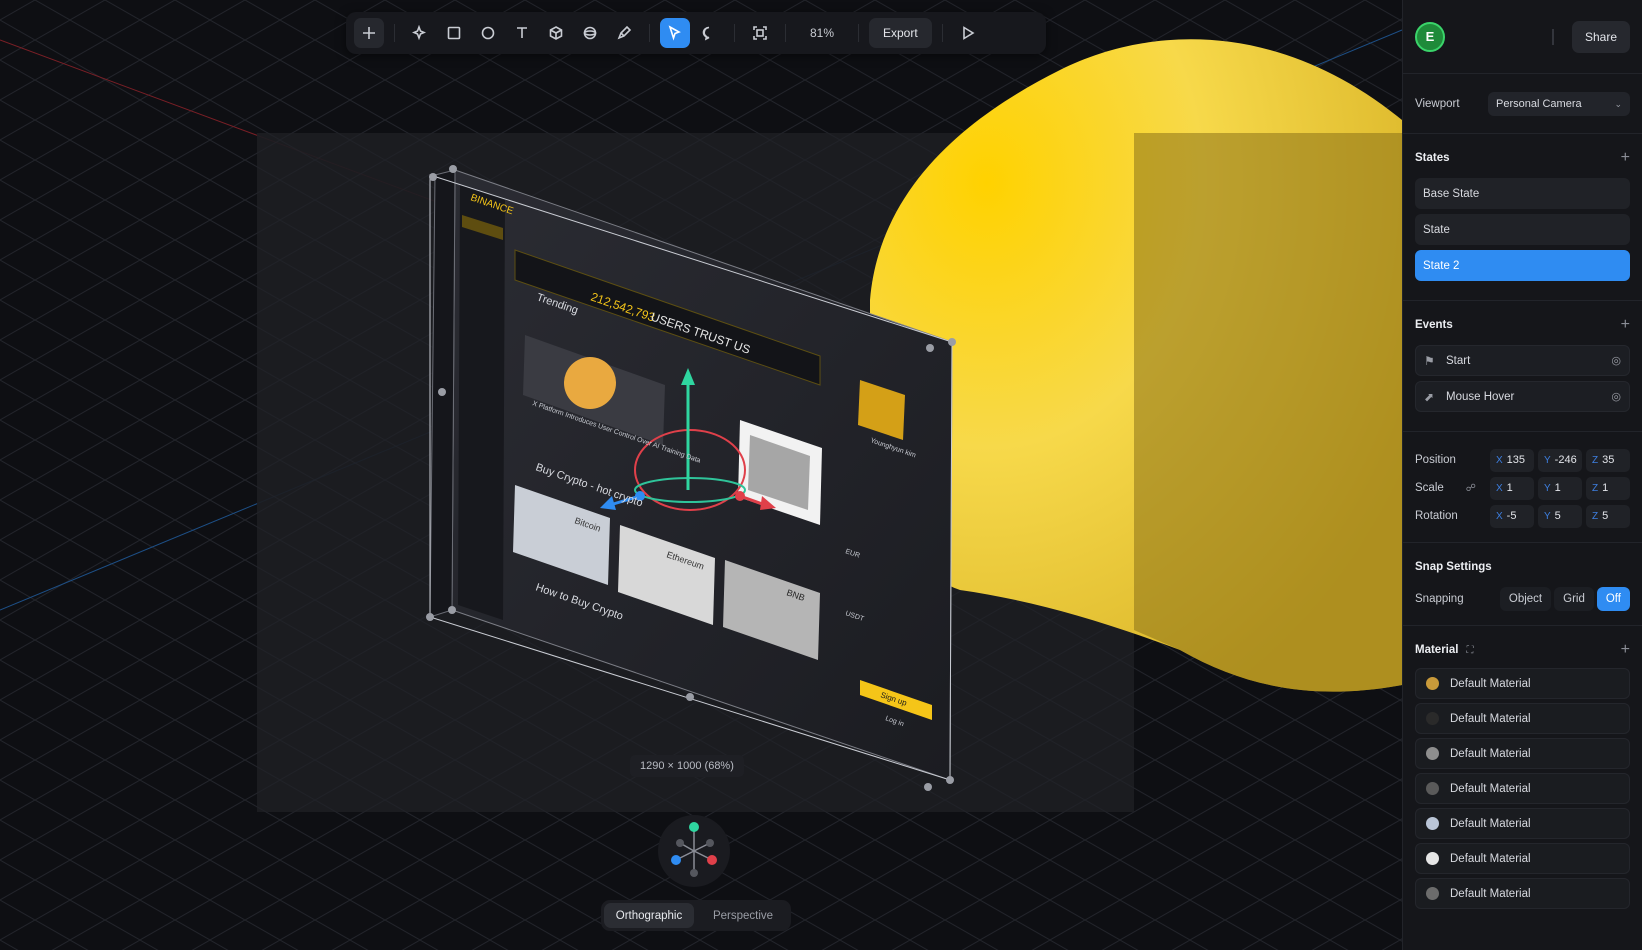  Describe the element at coordinates (624, 33) in the screenshot. I see `pen-icon` at that location.